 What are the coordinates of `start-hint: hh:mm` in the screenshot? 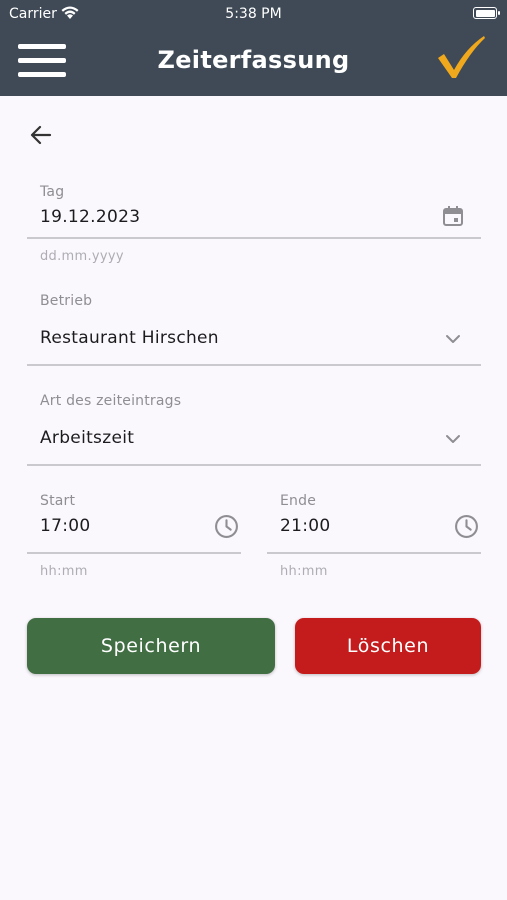 It's located at (64, 571).